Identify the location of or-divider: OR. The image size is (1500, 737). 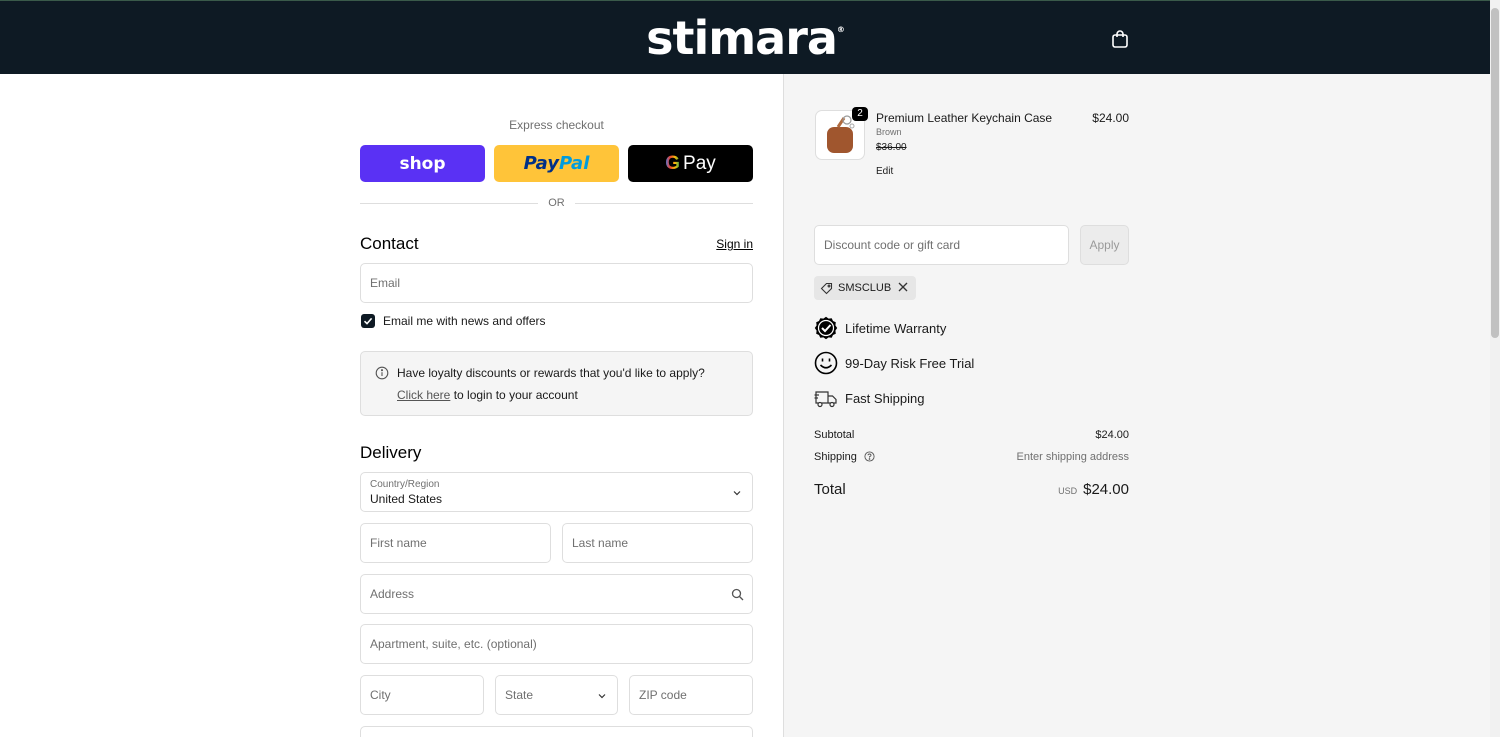
(556, 204).